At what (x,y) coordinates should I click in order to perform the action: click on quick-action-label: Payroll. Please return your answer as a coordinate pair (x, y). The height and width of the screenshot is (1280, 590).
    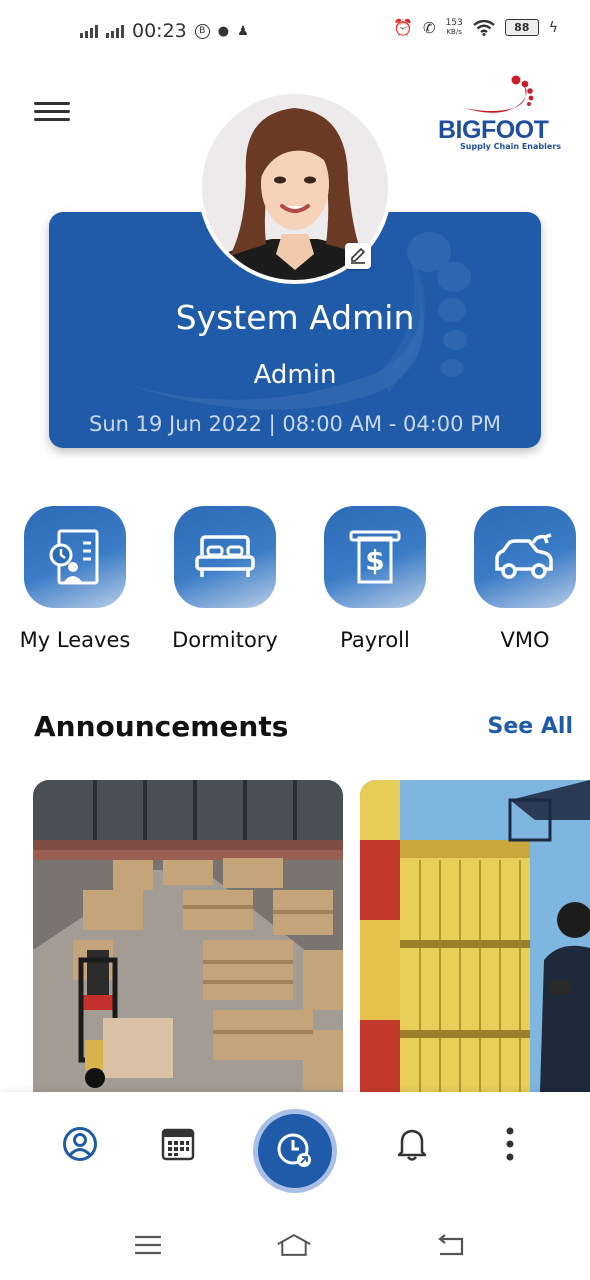
    Looking at the image, I should click on (375, 640).